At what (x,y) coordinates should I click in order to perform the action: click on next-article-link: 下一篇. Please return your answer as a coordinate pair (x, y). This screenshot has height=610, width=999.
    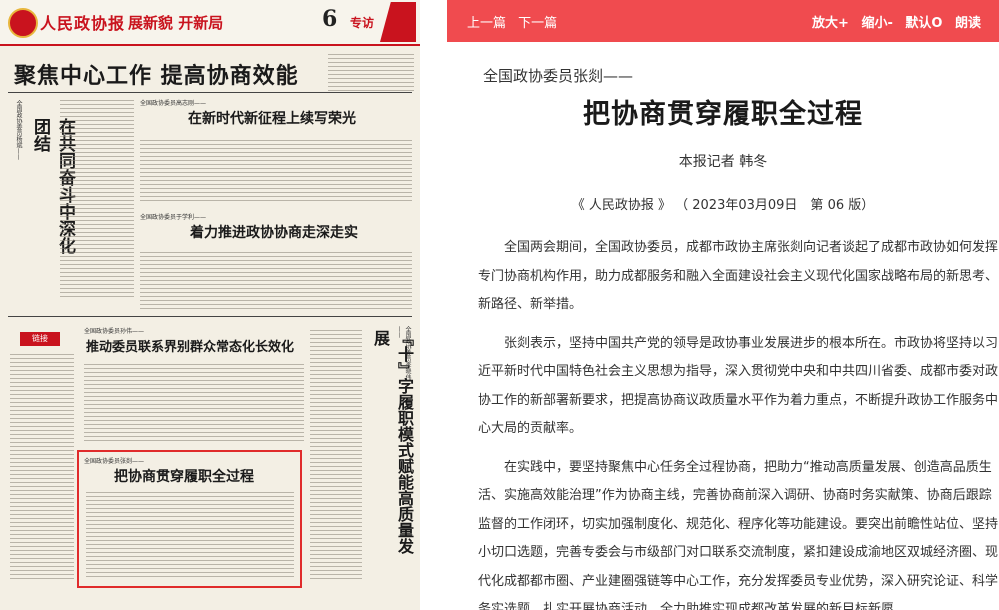
    Looking at the image, I should click on (537, 23).